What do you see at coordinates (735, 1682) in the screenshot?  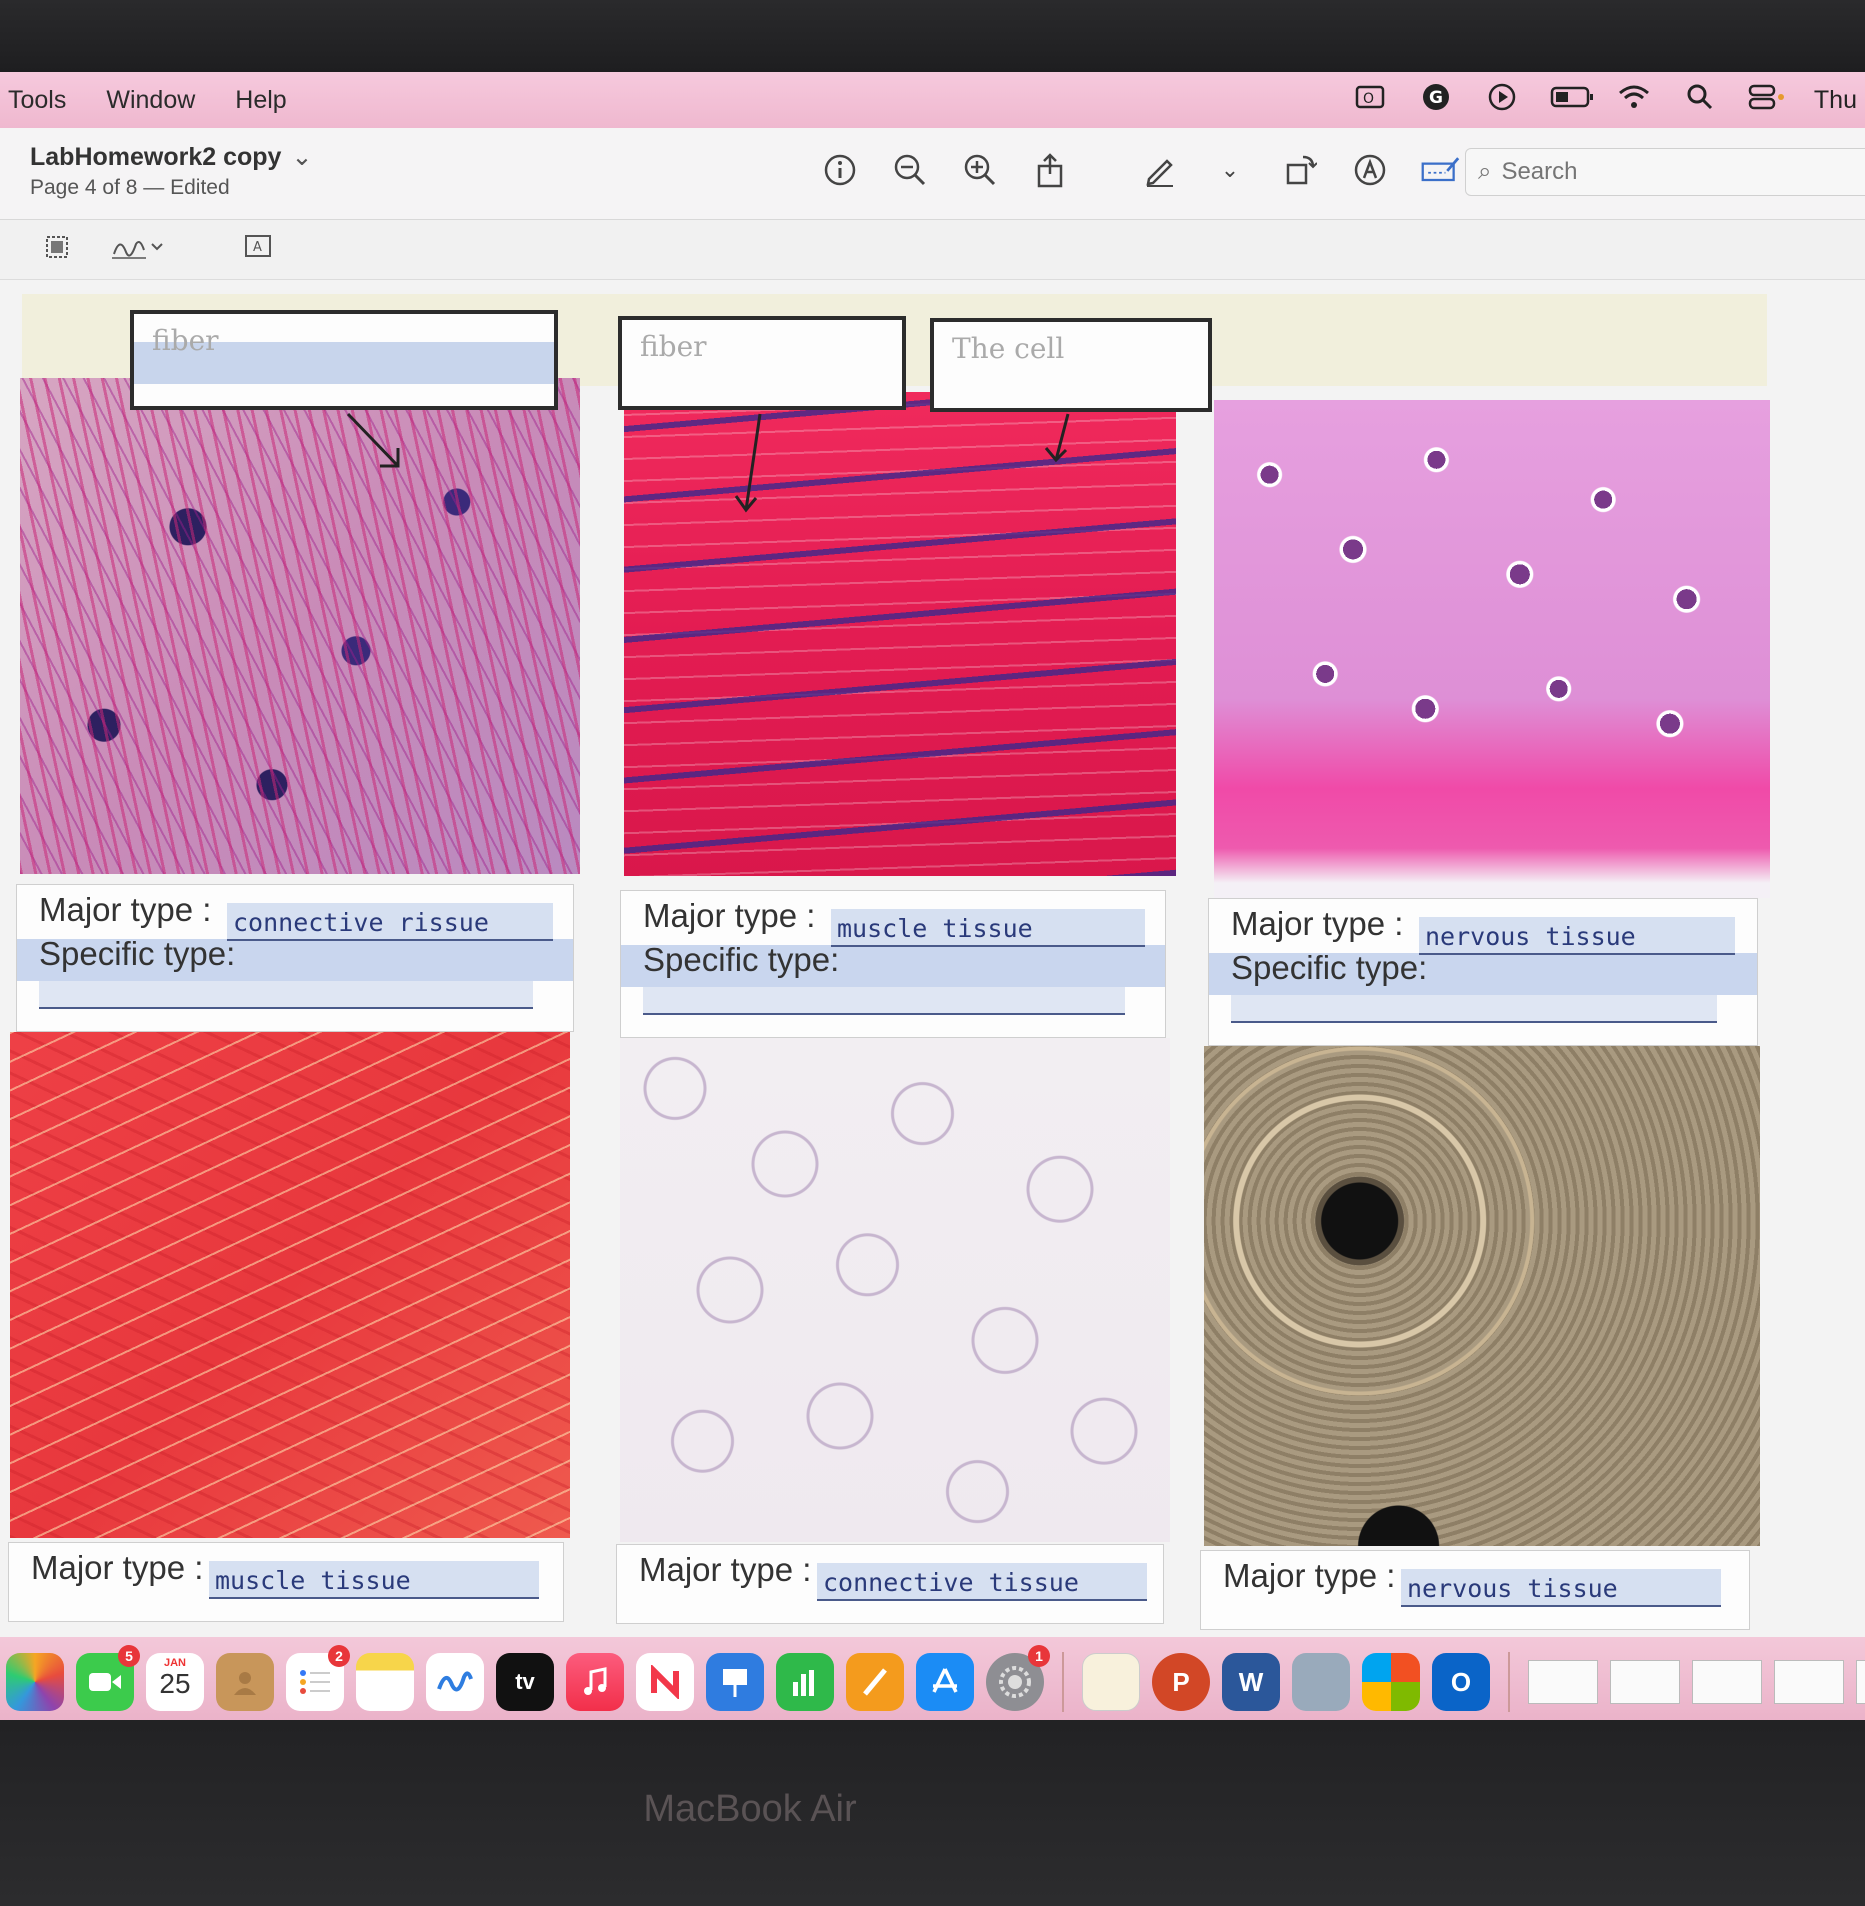 I see `keynote-icon` at bounding box center [735, 1682].